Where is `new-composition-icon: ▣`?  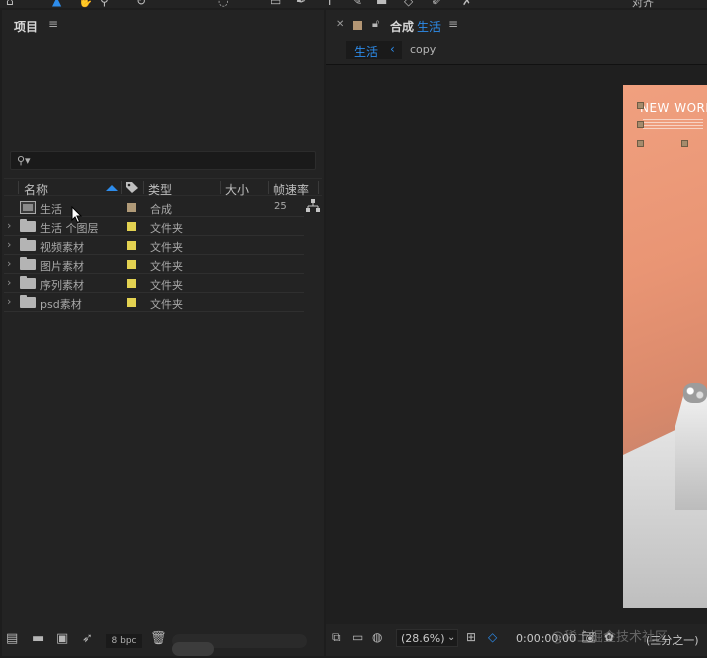
new-composition-icon: ▣ is located at coordinates (62, 638).